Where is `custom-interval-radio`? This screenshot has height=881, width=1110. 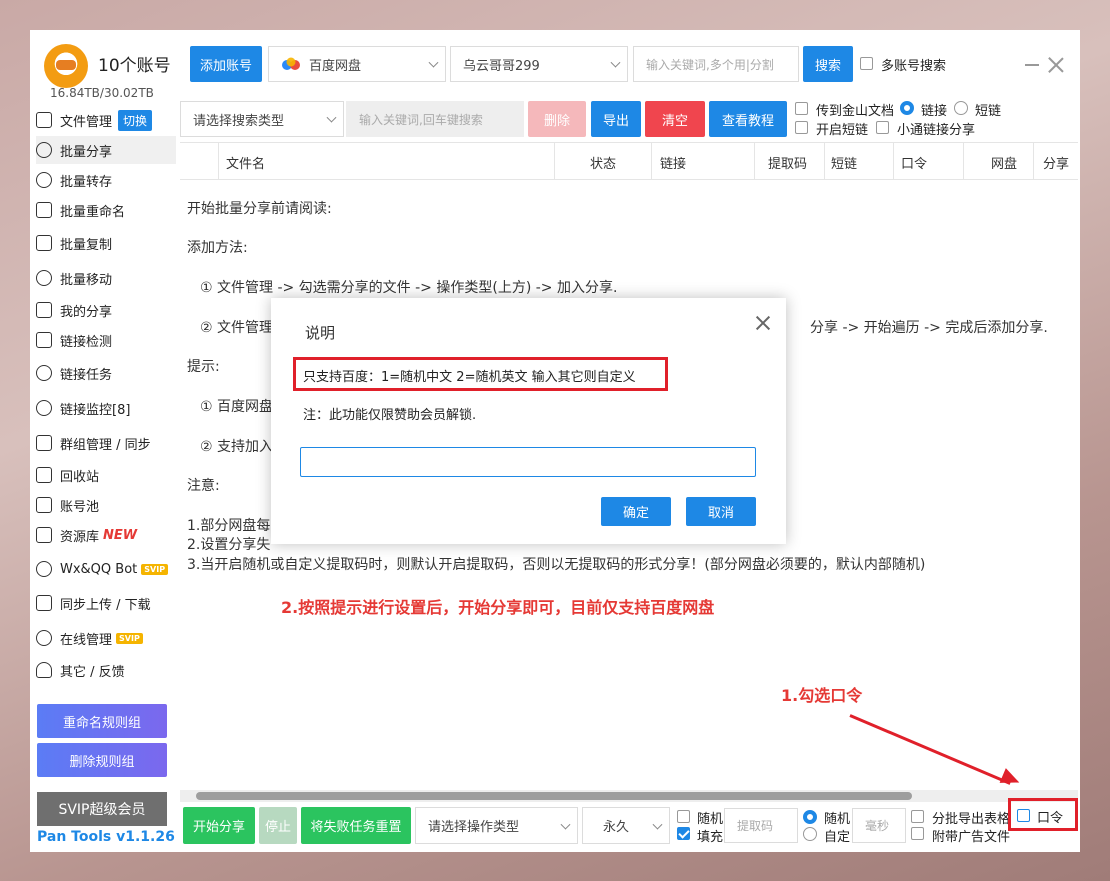 custom-interval-radio is located at coordinates (810, 834).